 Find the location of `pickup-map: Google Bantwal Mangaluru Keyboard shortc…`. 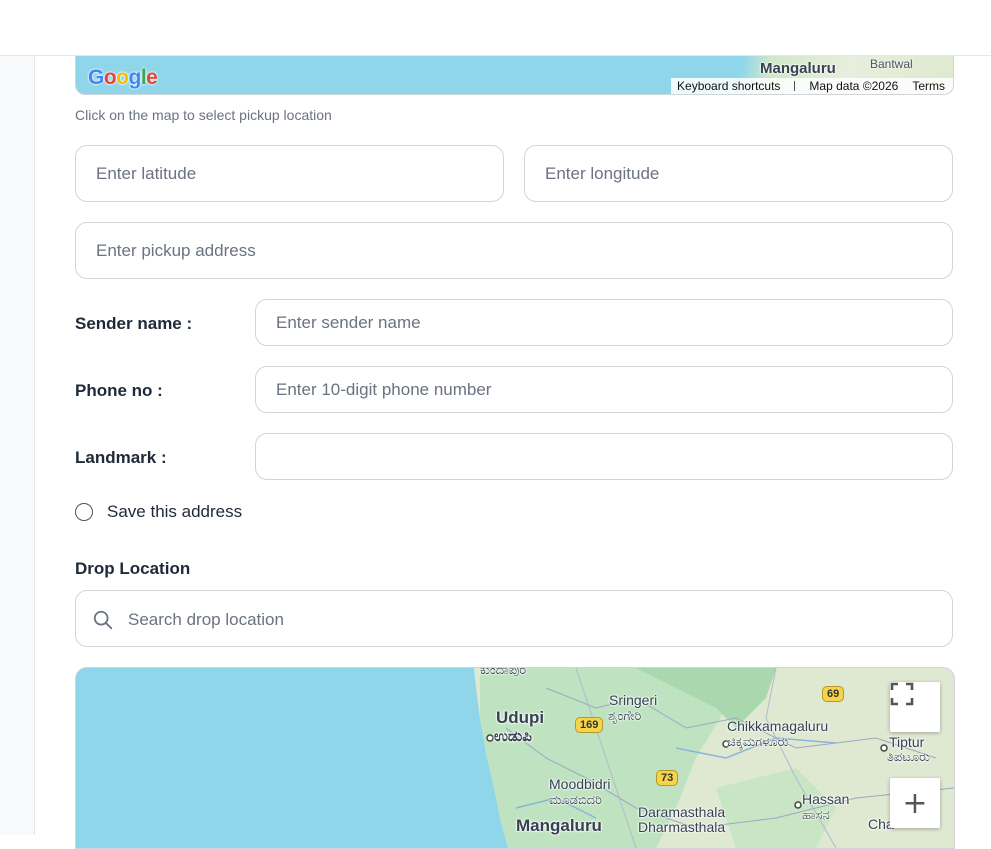

pickup-map: Google Bantwal Mangaluru Keyboard shortc… is located at coordinates (514, 75).